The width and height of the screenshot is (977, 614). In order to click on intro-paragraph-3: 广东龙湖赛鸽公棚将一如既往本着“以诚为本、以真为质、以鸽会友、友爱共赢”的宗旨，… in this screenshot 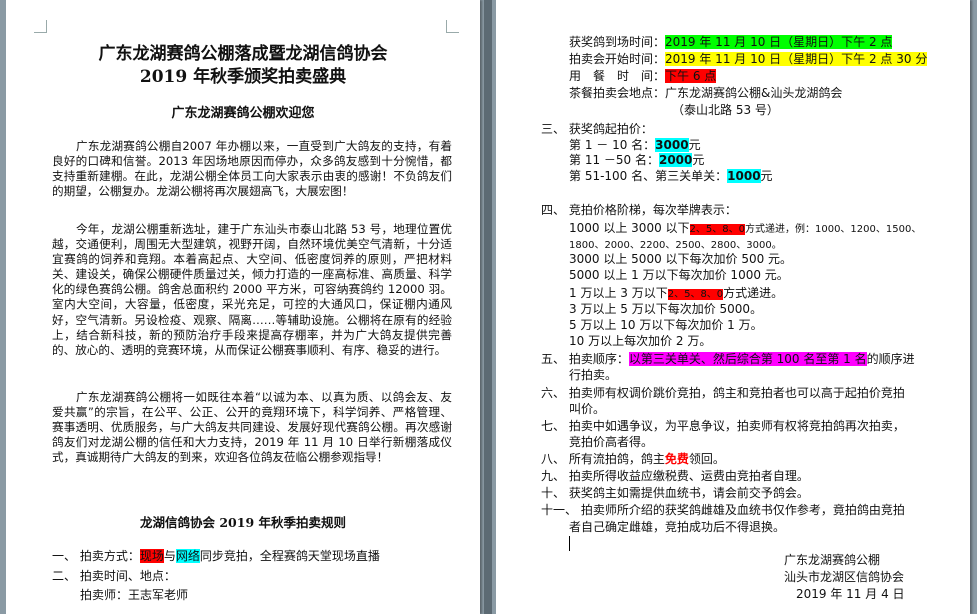, I will do `click(252, 427)`.